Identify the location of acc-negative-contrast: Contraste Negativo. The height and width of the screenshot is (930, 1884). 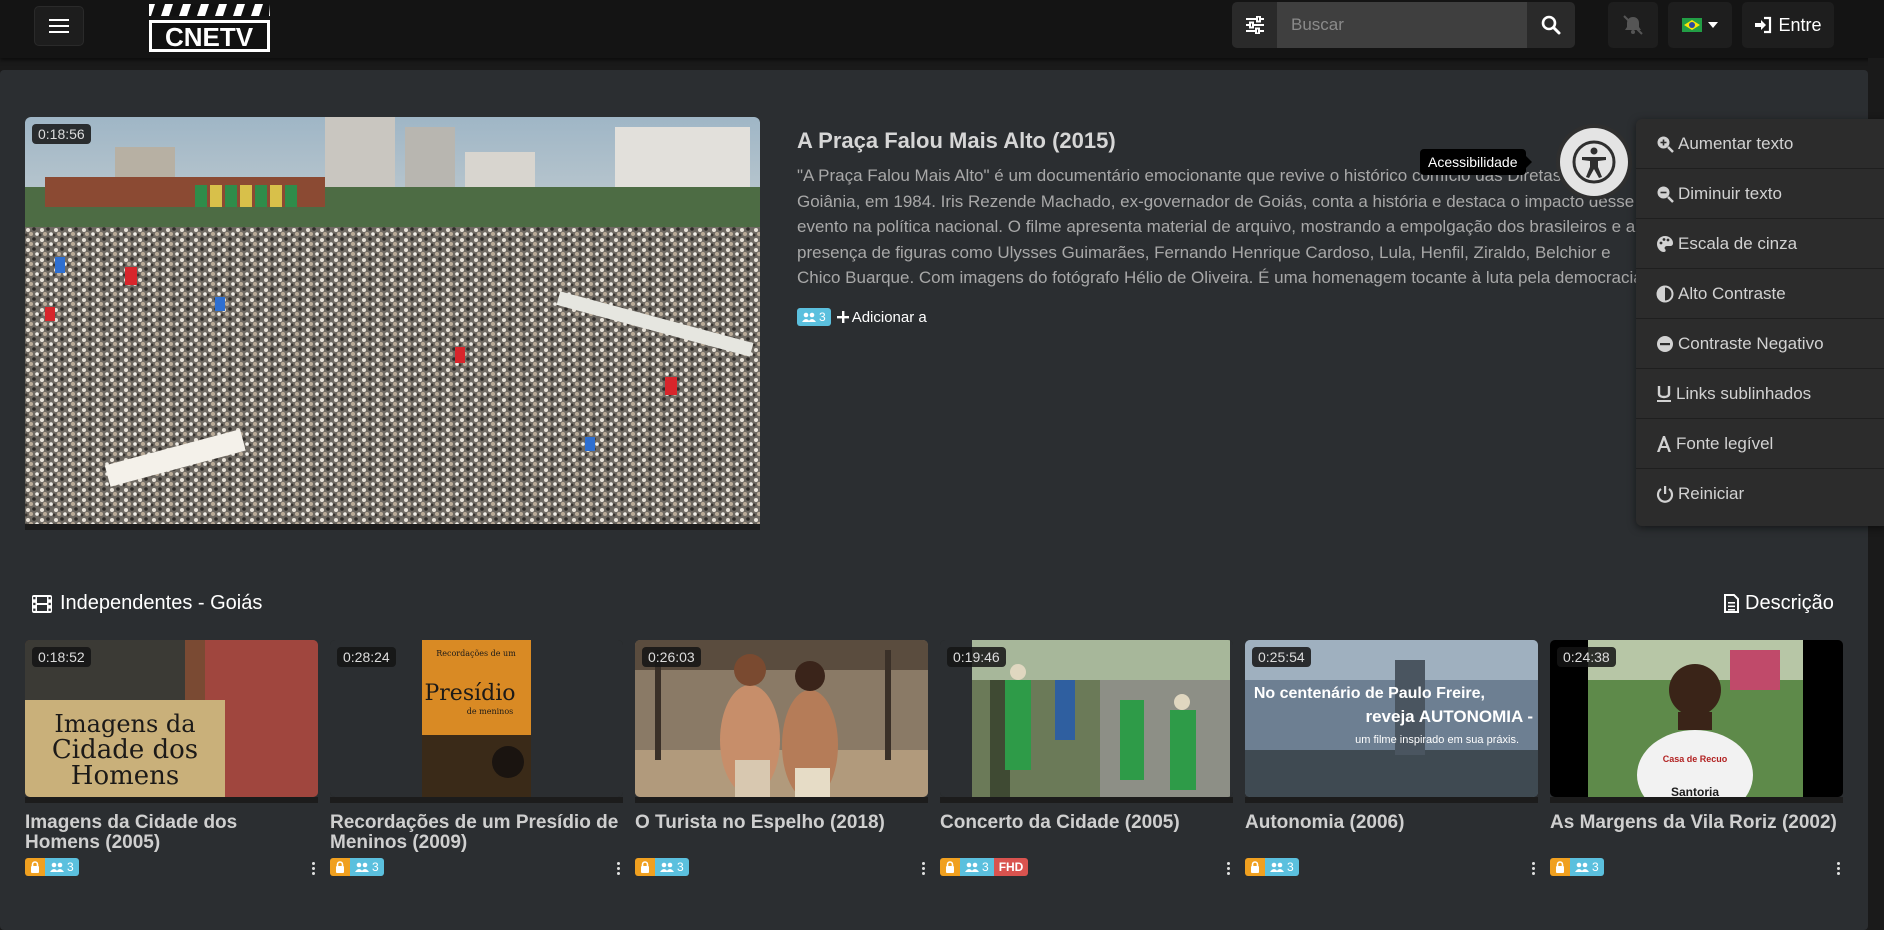
(1760, 344).